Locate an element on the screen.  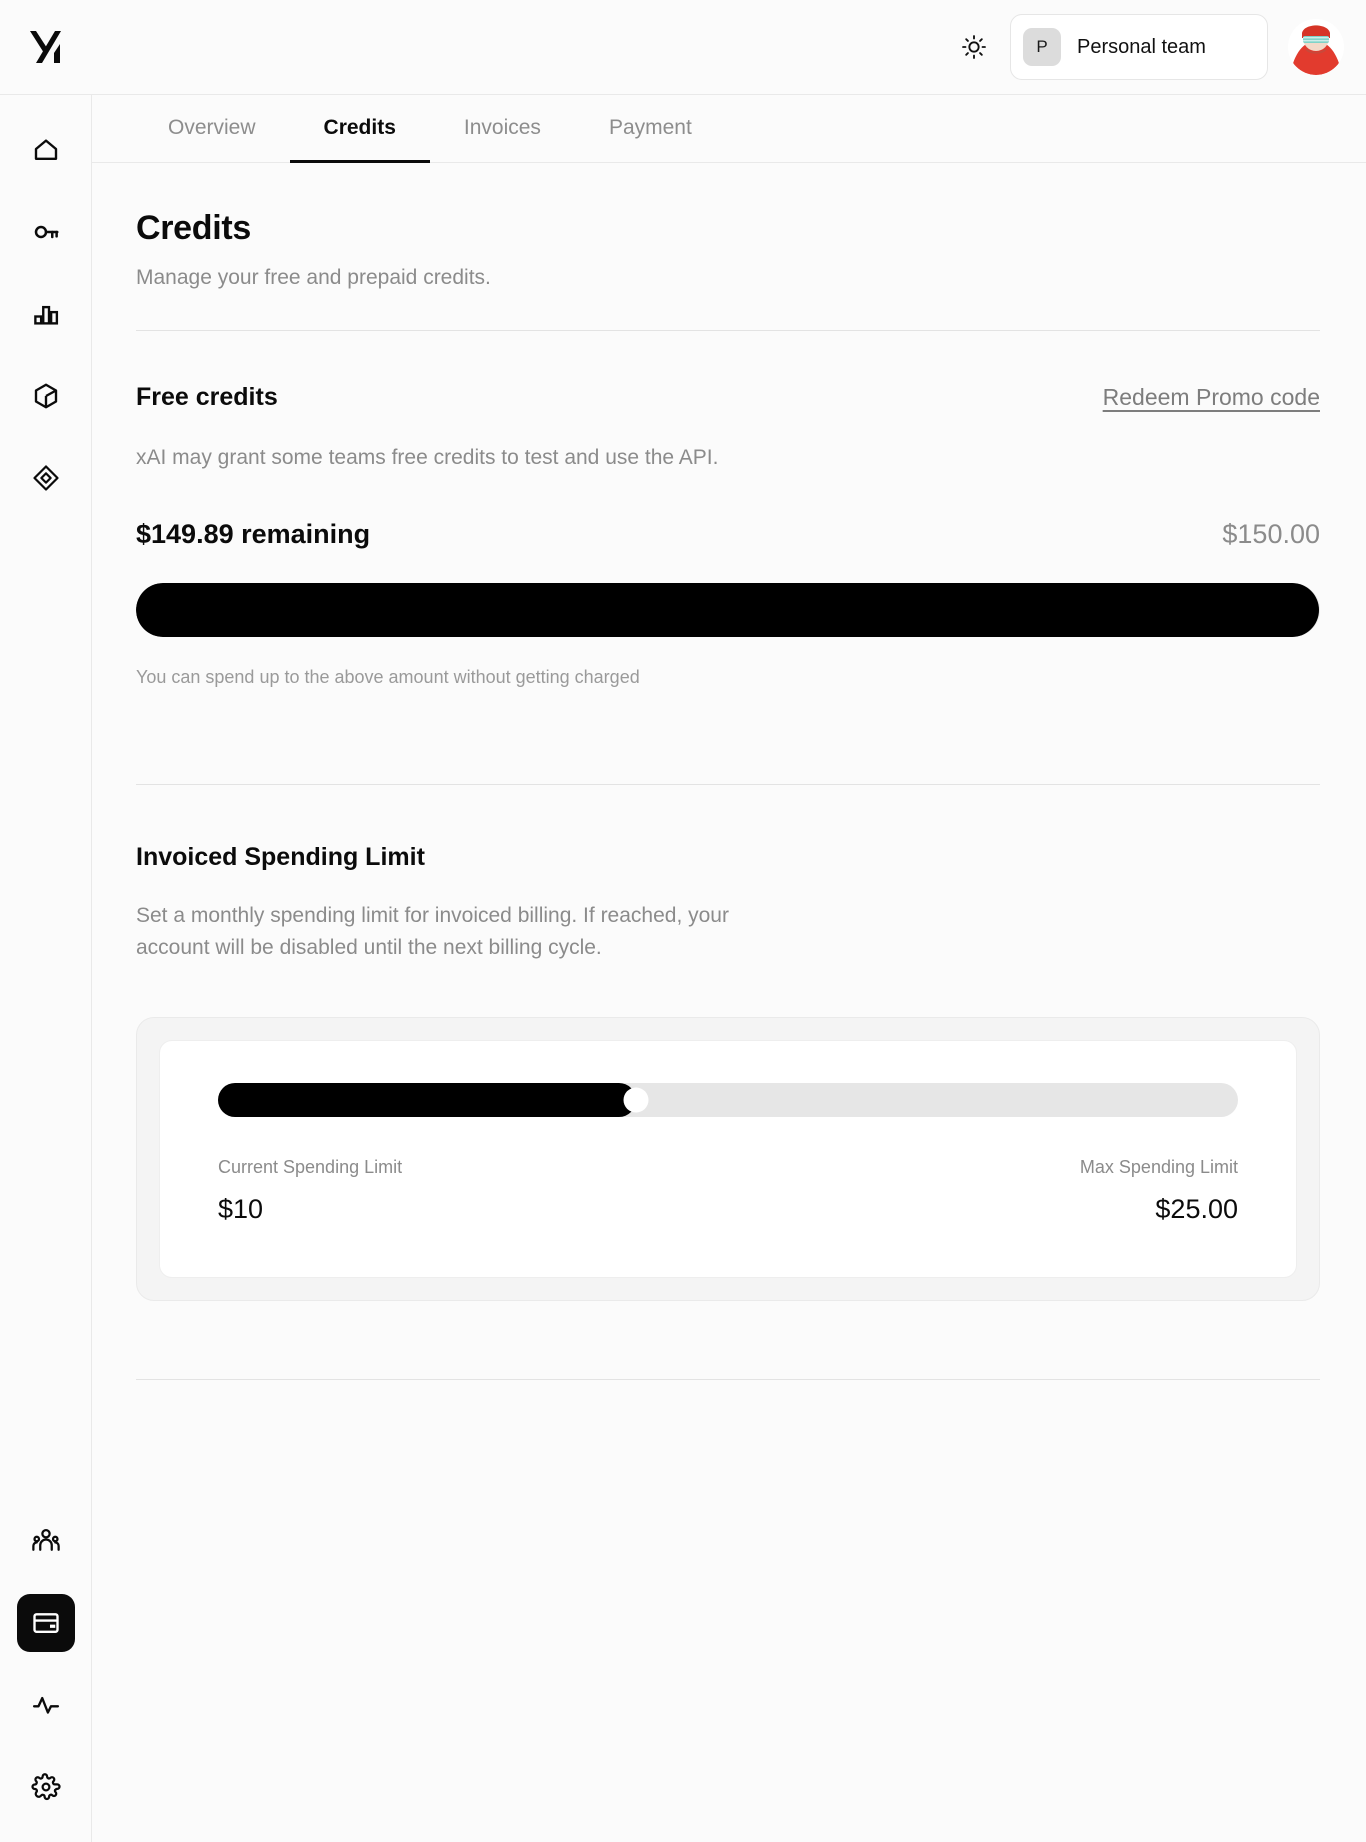
bar-chart-icon is located at coordinates (46, 314).